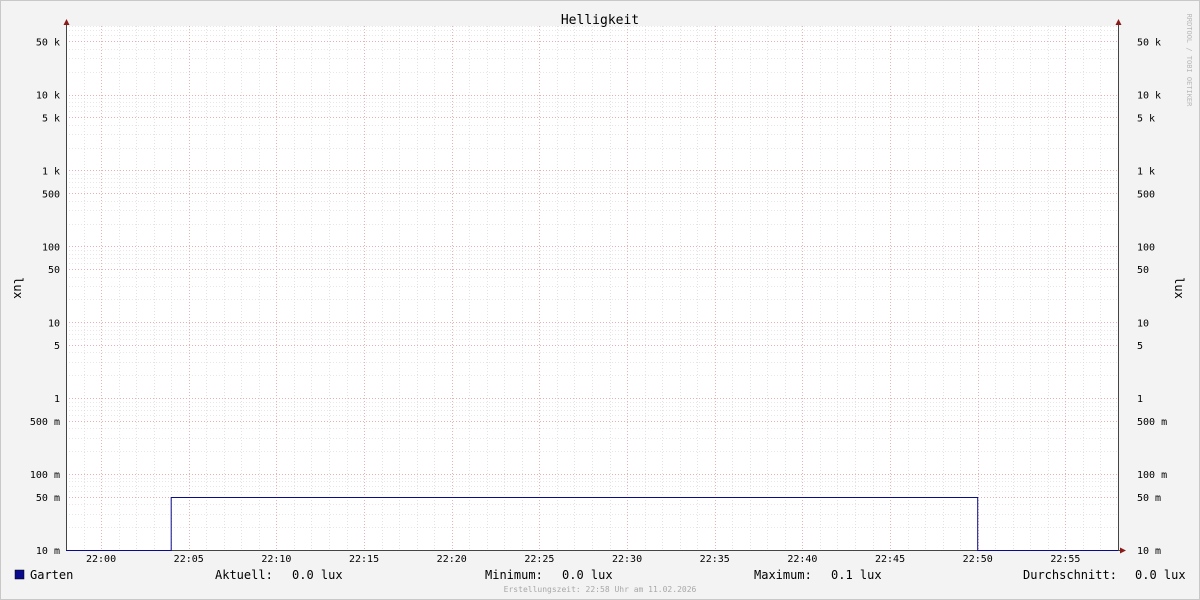 The height and width of the screenshot is (600, 1200). I want to click on x-tick-label: 22:00, so click(101, 559).